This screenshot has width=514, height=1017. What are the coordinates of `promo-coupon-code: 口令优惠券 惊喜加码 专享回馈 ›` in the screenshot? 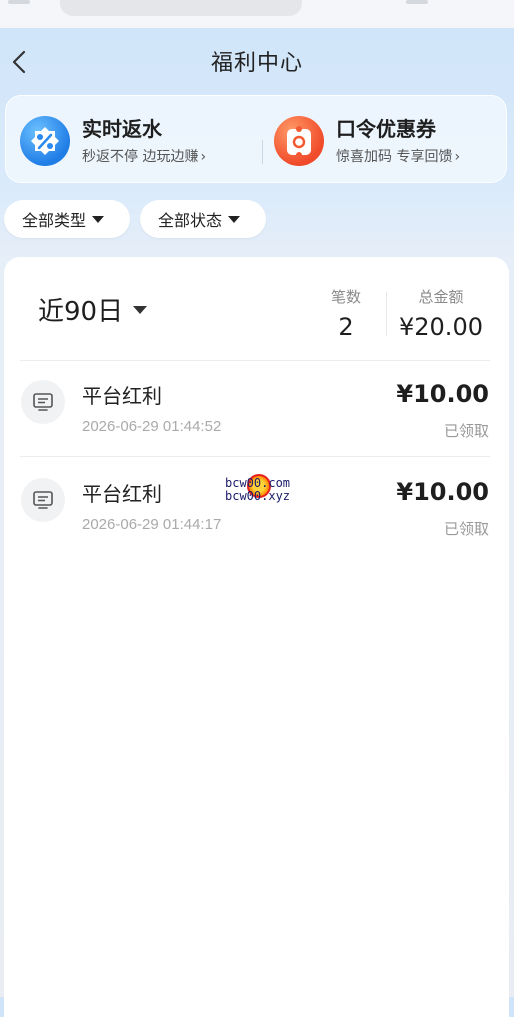 It's located at (392, 140).